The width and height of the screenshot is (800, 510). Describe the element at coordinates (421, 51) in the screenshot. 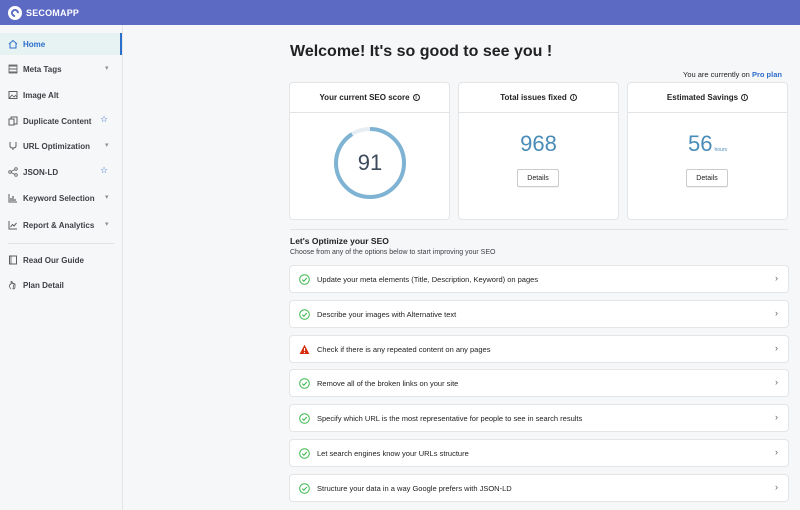

I see `page-title: Welcome! It's so good to see you !` at that location.